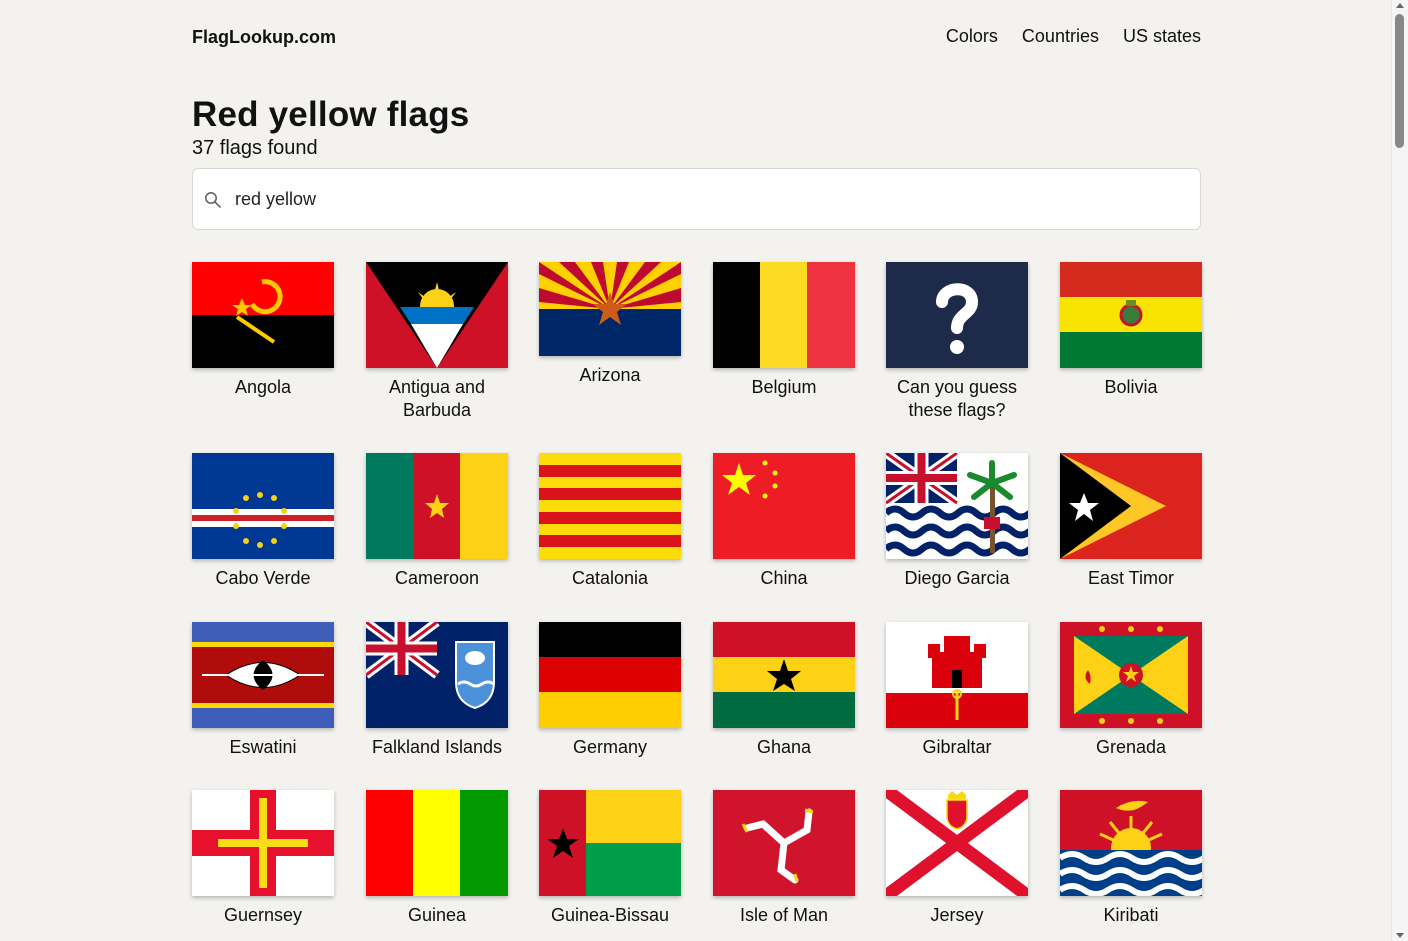  I want to click on scroll-down-arrow-icon, so click(1400, 935).